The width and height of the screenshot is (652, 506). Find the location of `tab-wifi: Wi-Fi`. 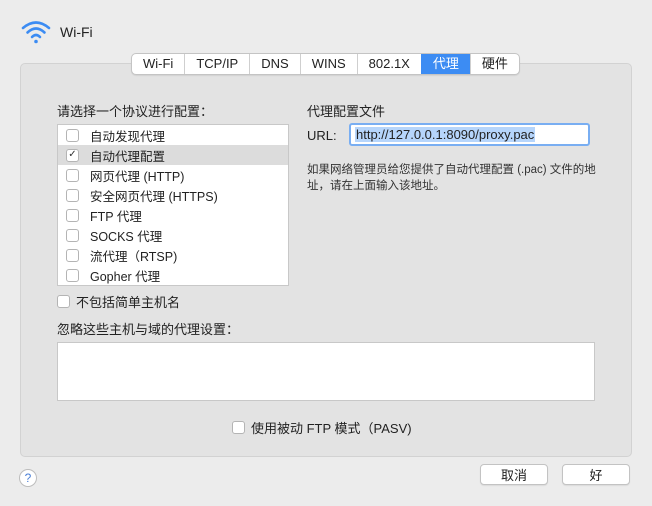

tab-wifi: Wi-Fi is located at coordinates (158, 64).